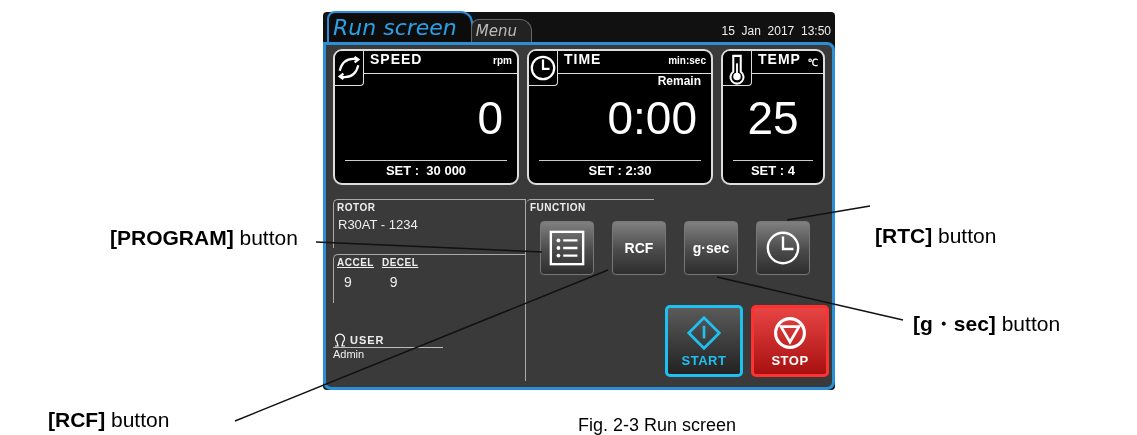 This screenshot has height=435, width=1137. What do you see at coordinates (348, 282) in the screenshot?
I see `accel-value: 9` at bounding box center [348, 282].